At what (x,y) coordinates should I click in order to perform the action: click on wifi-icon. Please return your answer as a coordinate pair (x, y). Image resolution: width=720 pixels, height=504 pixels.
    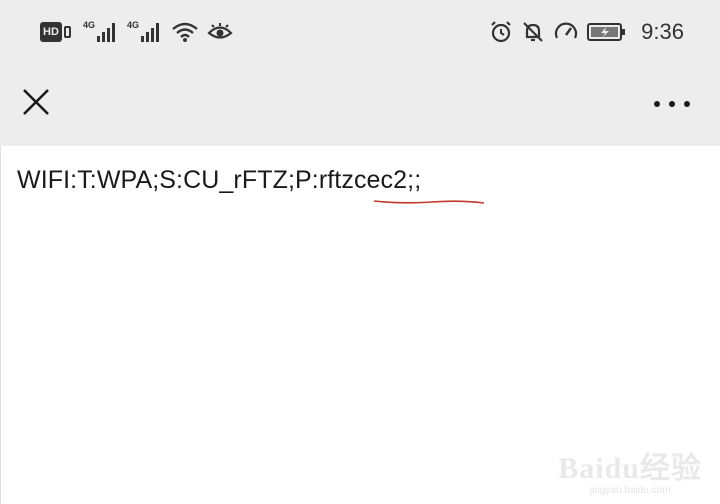
    Looking at the image, I should click on (185, 32).